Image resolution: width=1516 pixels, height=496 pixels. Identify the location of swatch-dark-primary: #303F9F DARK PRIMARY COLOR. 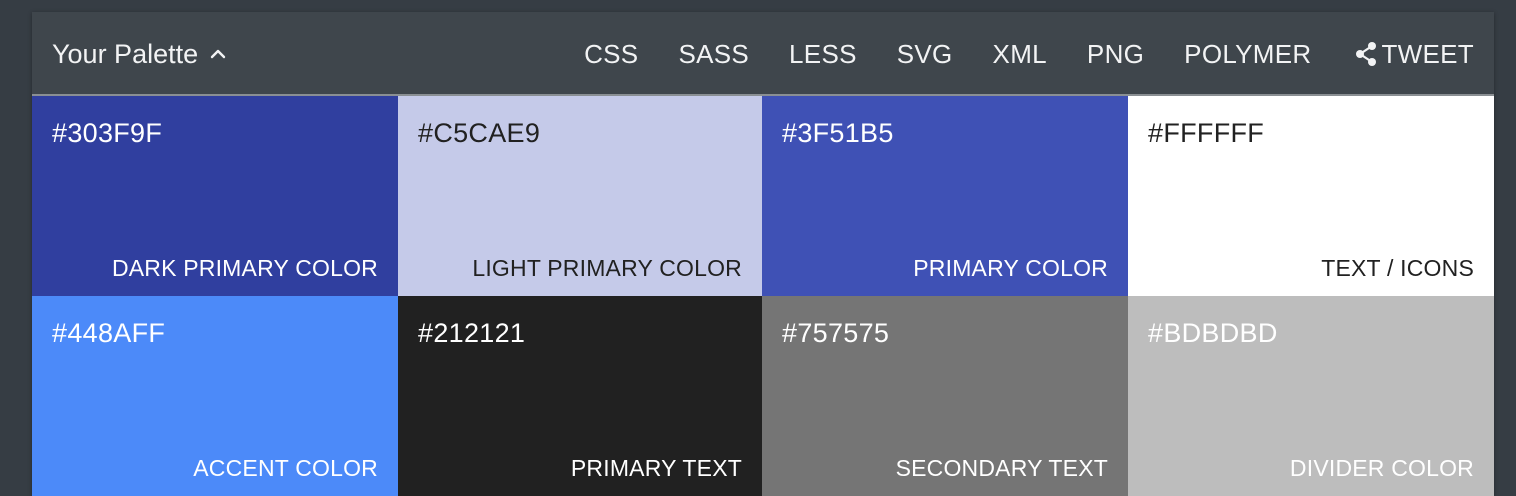
(215, 196).